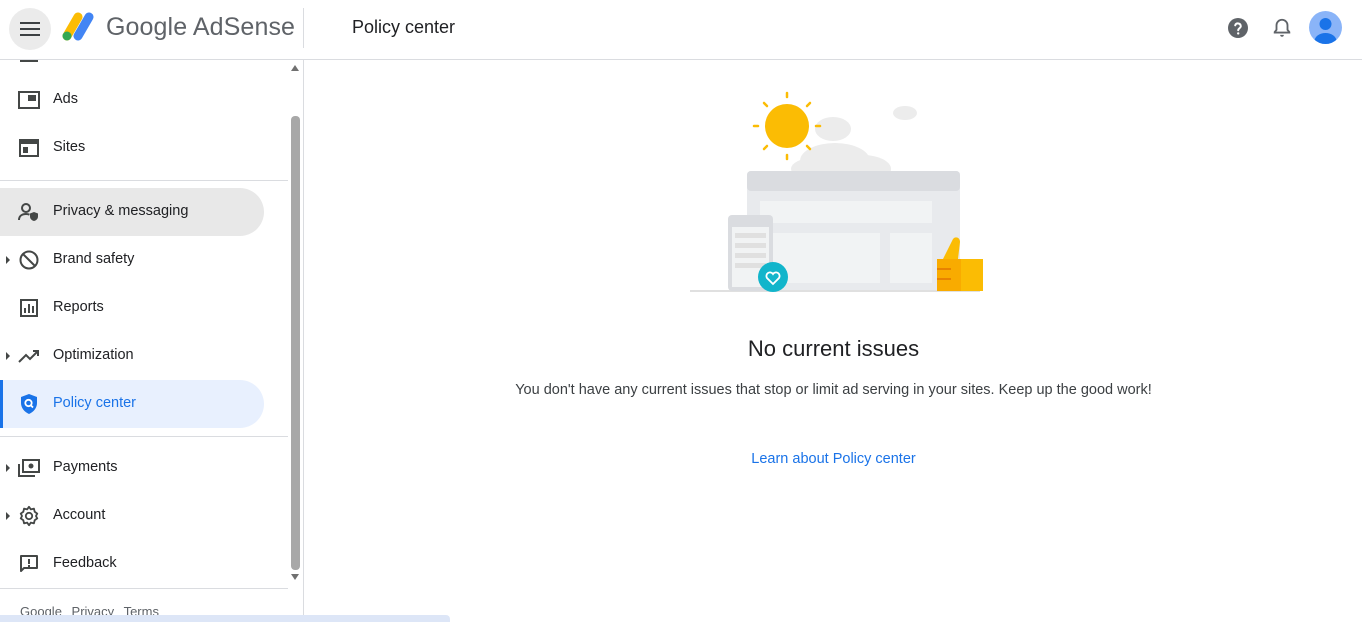 Image resolution: width=1362 pixels, height=622 pixels. Describe the element at coordinates (833, 348) in the screenshot. I see `empty-state-title: No current issues` at that location.